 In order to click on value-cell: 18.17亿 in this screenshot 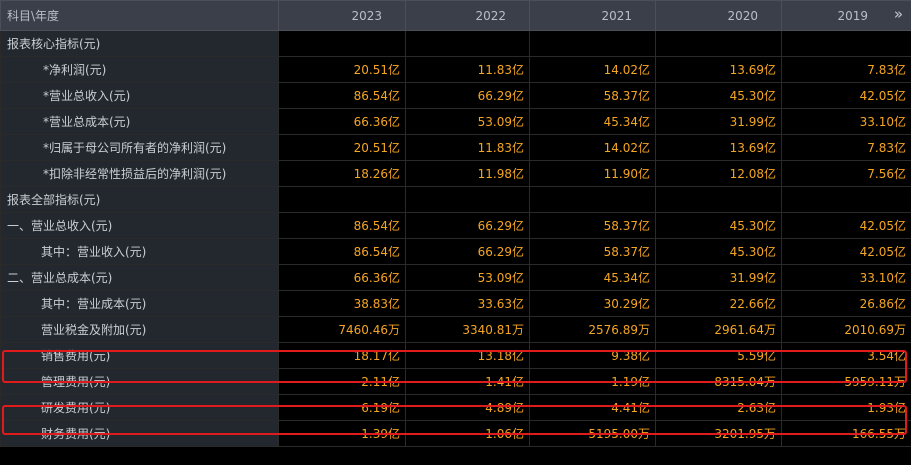, I will do `click(342, 355)`.